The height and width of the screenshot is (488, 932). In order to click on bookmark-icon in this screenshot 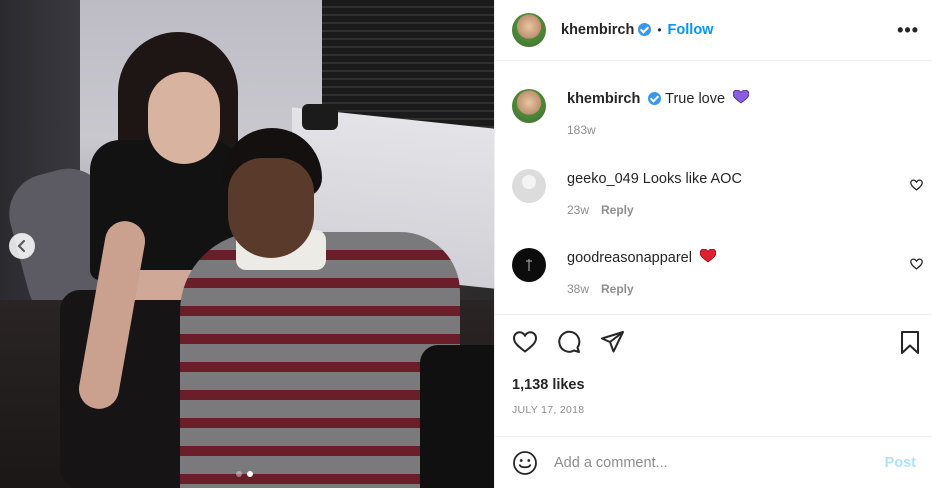, I will do `click(910, 342)`.